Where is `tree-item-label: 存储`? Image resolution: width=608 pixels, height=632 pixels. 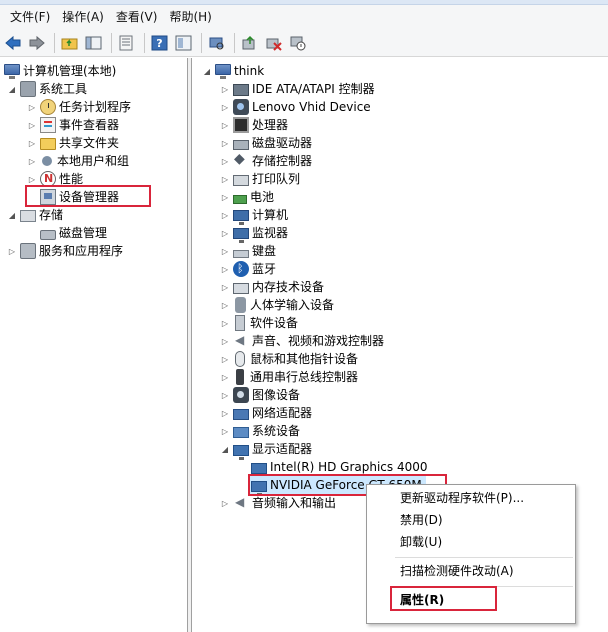 tree-item-label: 存储 is located at coordinates (51, 215).